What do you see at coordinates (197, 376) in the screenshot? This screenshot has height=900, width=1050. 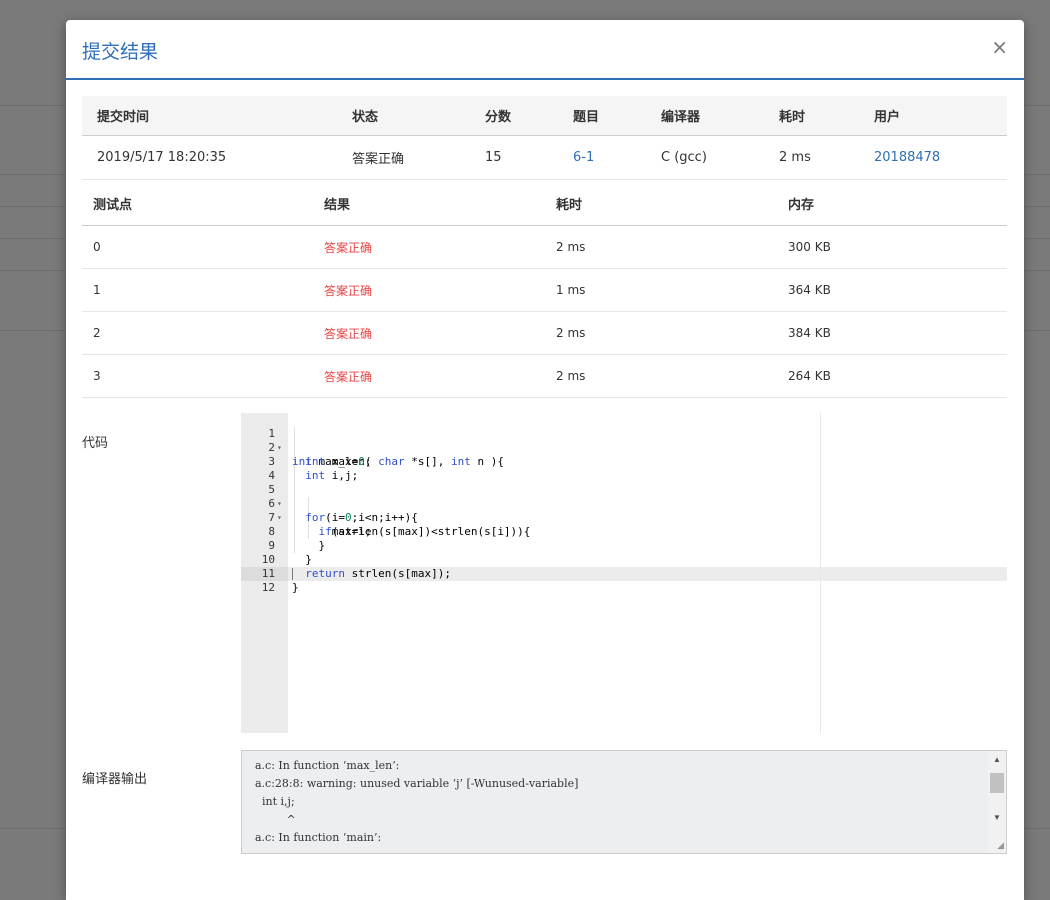 I see `test-point-id: 3` at bounding box center [197, 376].